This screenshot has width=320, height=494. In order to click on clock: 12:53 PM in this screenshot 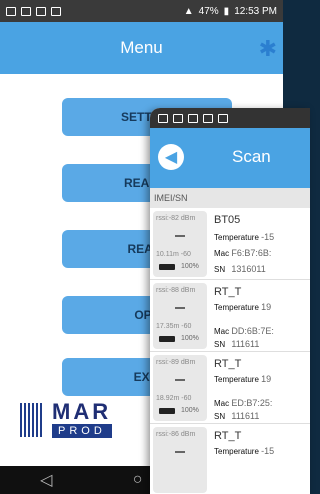, I will do `click(255, 11)`.